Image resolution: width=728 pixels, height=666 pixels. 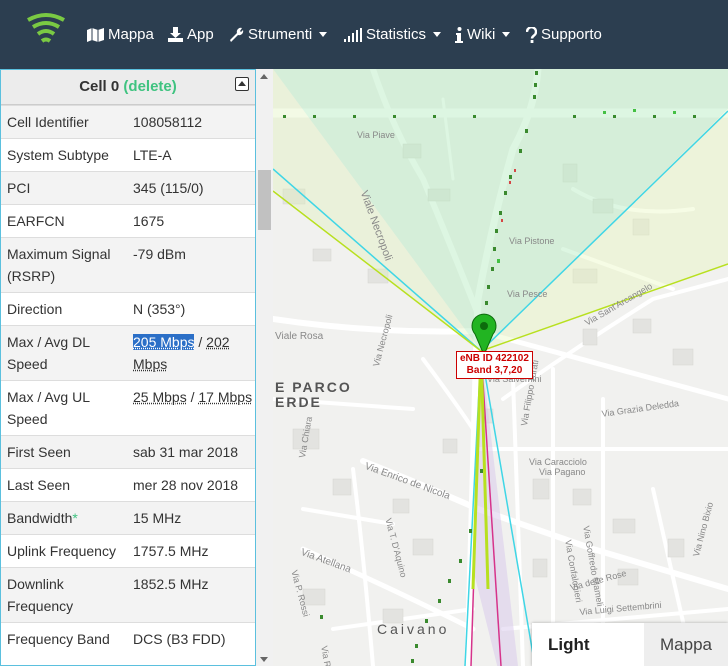 What do you see at coordinates (191, 309) in the screenshot?
I see `row-value: N (353°)` at bounding box center [191, 309].